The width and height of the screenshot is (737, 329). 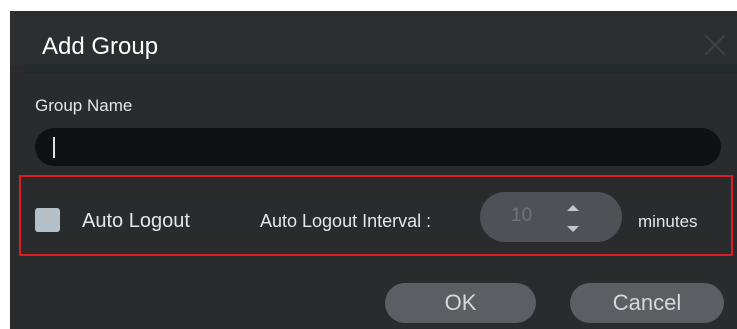 I want to click on close-icon, so click(x=715, y=45).